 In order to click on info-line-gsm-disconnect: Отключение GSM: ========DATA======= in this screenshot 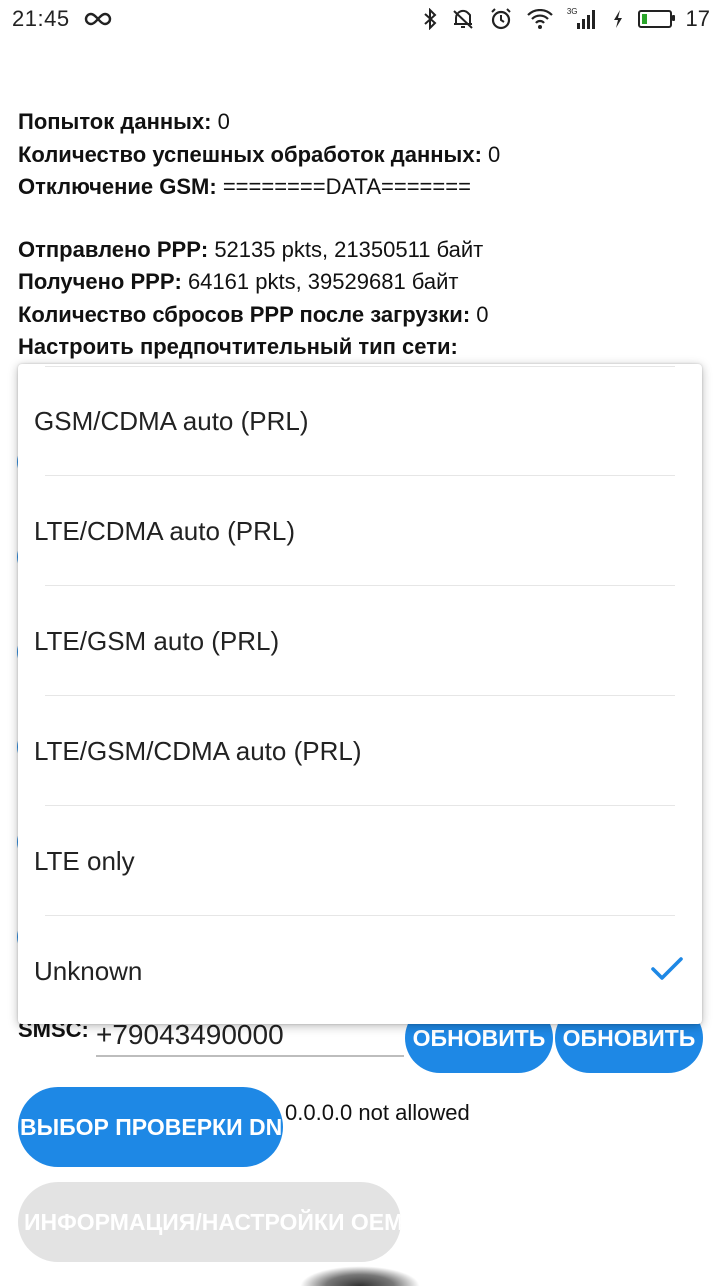, I will do `click(244, 186)`.